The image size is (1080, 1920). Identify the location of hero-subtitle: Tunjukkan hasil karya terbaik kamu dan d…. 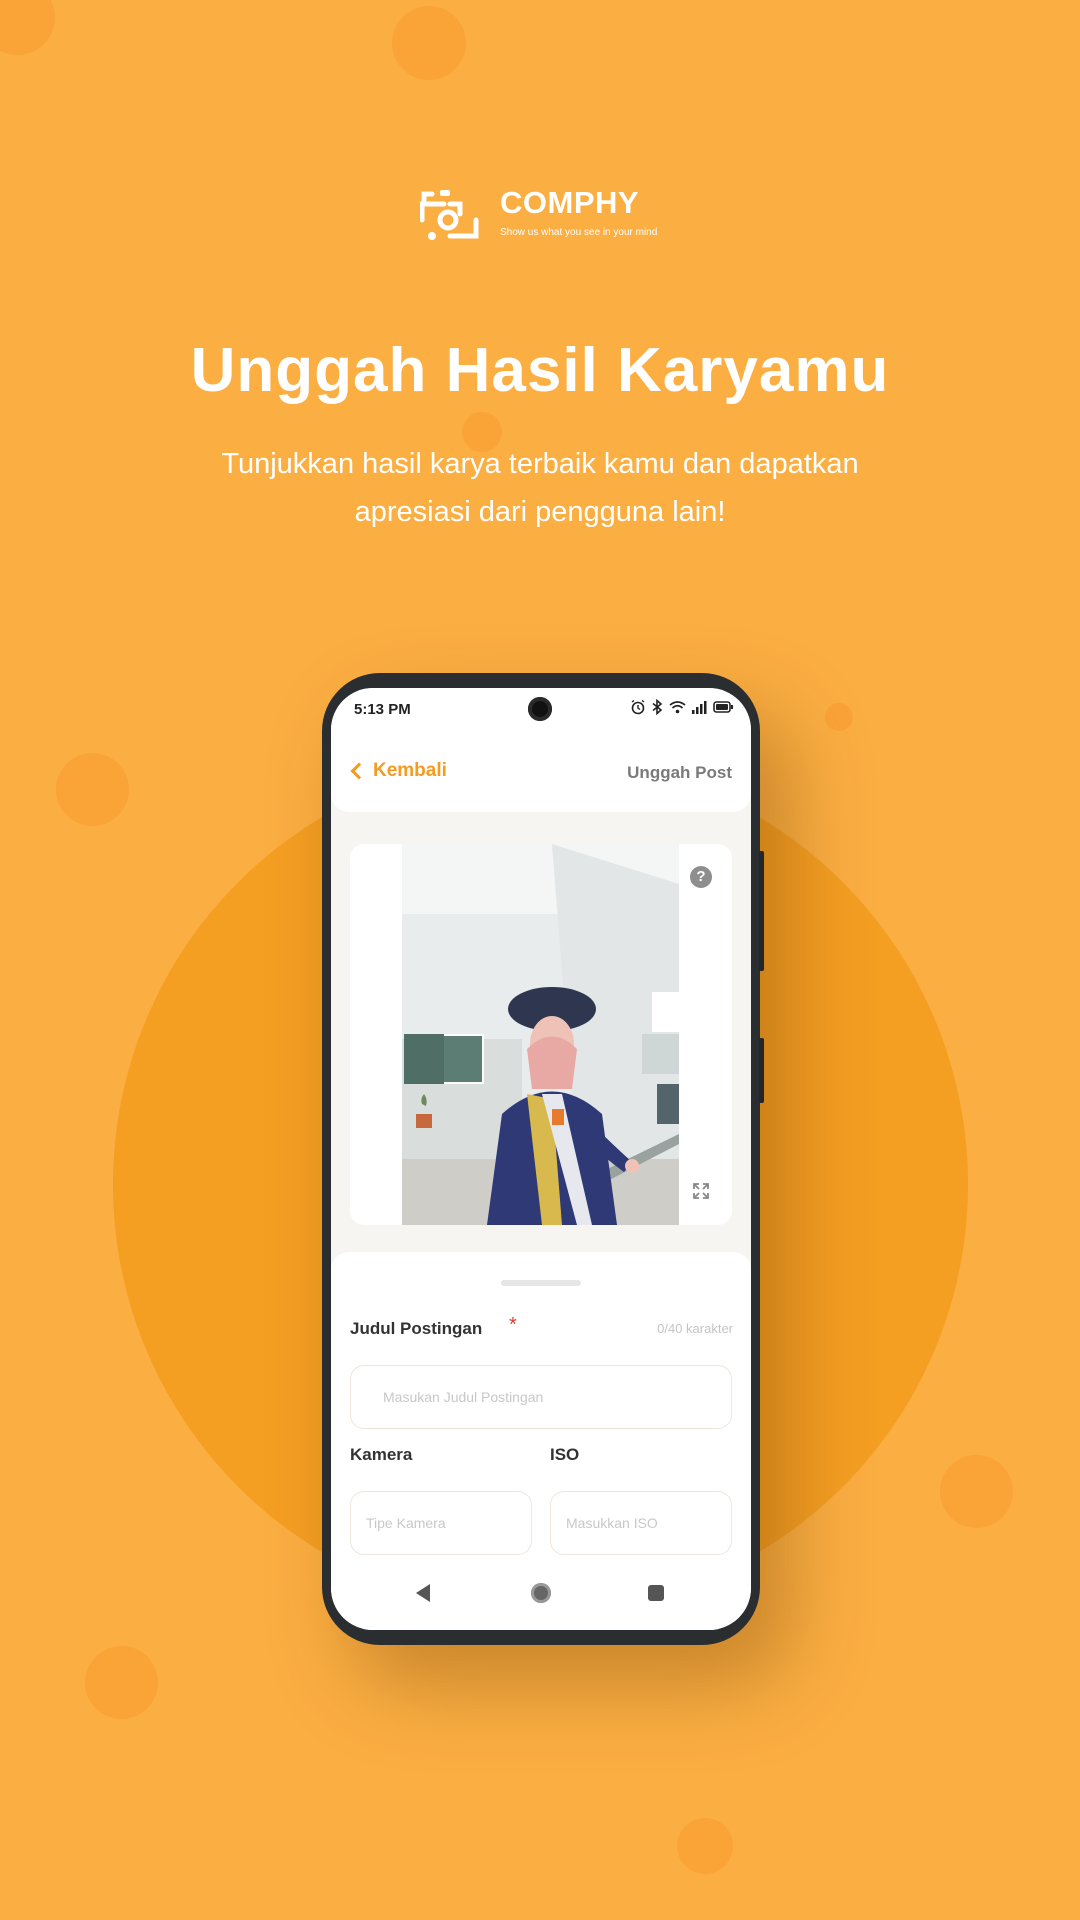
(540, 488).